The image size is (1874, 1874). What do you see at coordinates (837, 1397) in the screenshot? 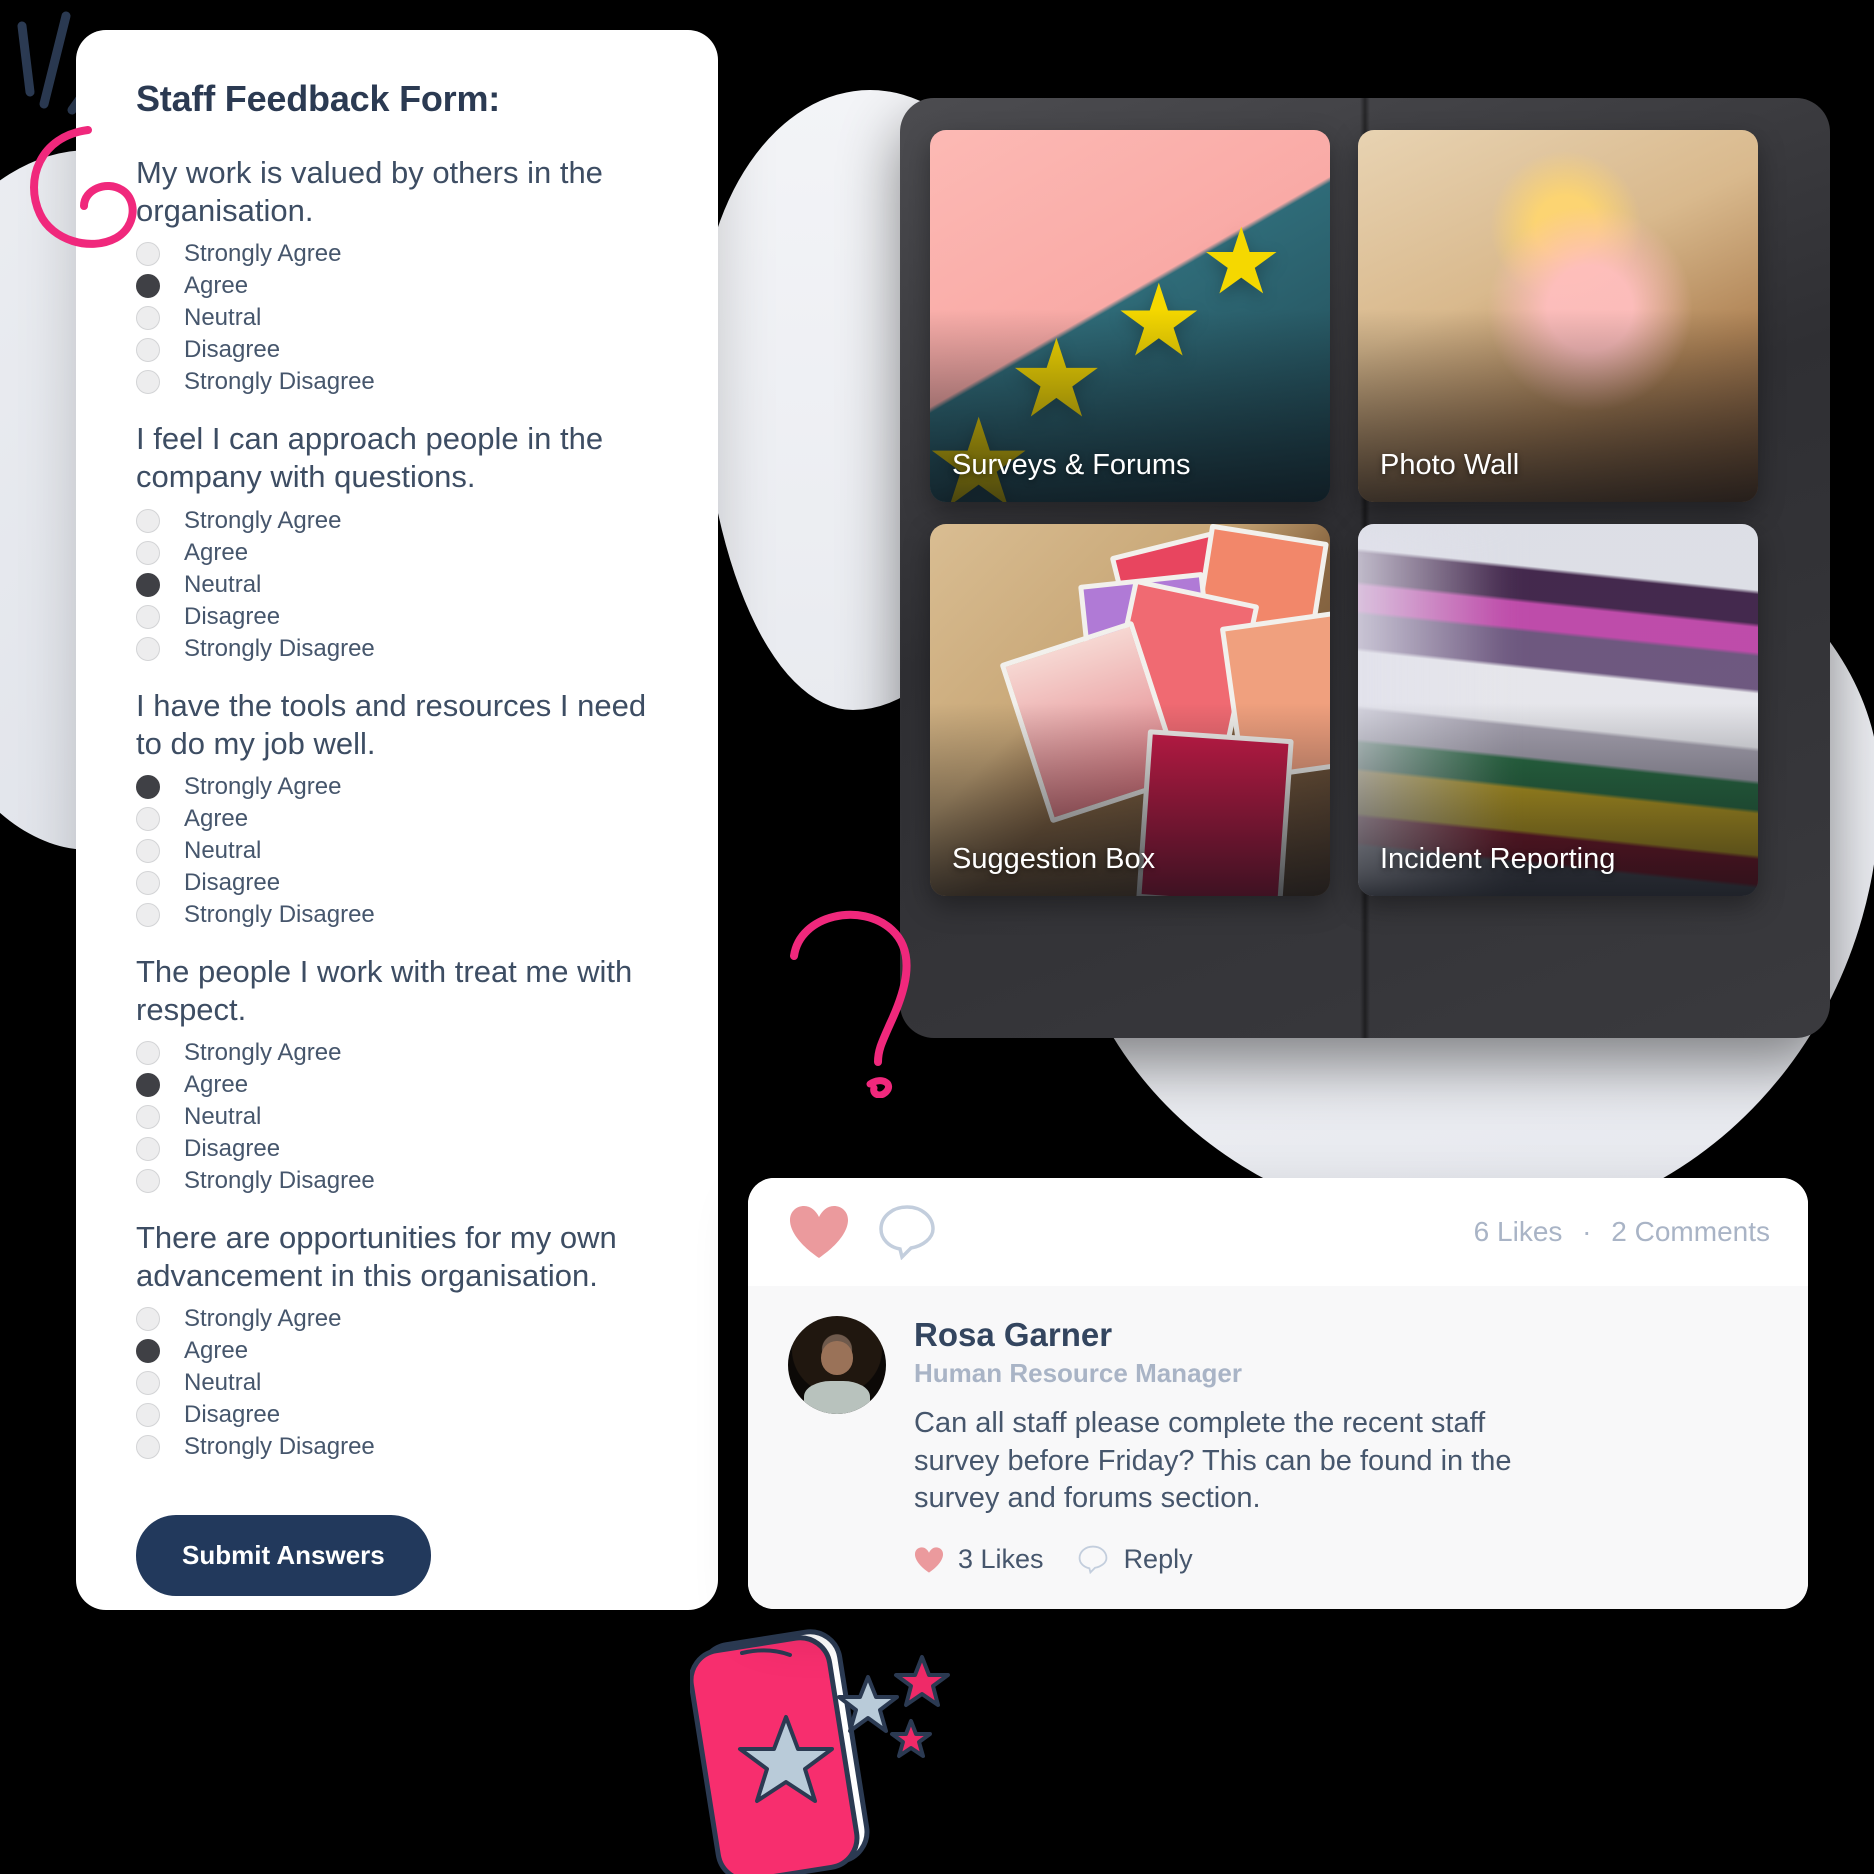
I see `avatar-body` at bounding box center [837, 1397].